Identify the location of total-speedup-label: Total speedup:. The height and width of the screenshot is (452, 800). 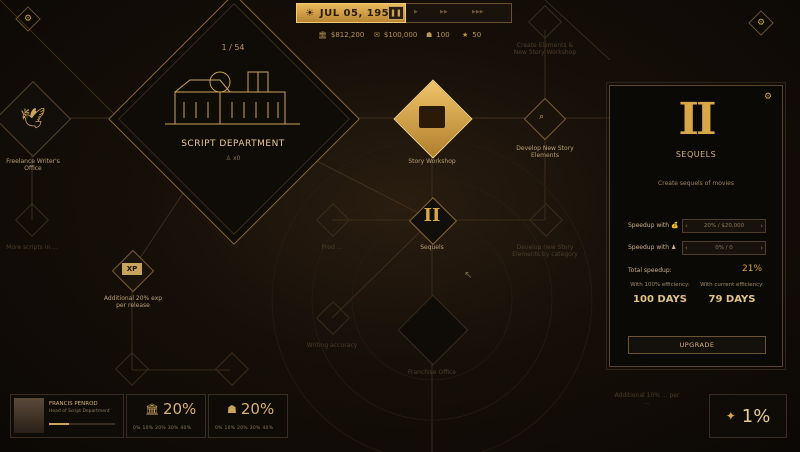
(650, 270).